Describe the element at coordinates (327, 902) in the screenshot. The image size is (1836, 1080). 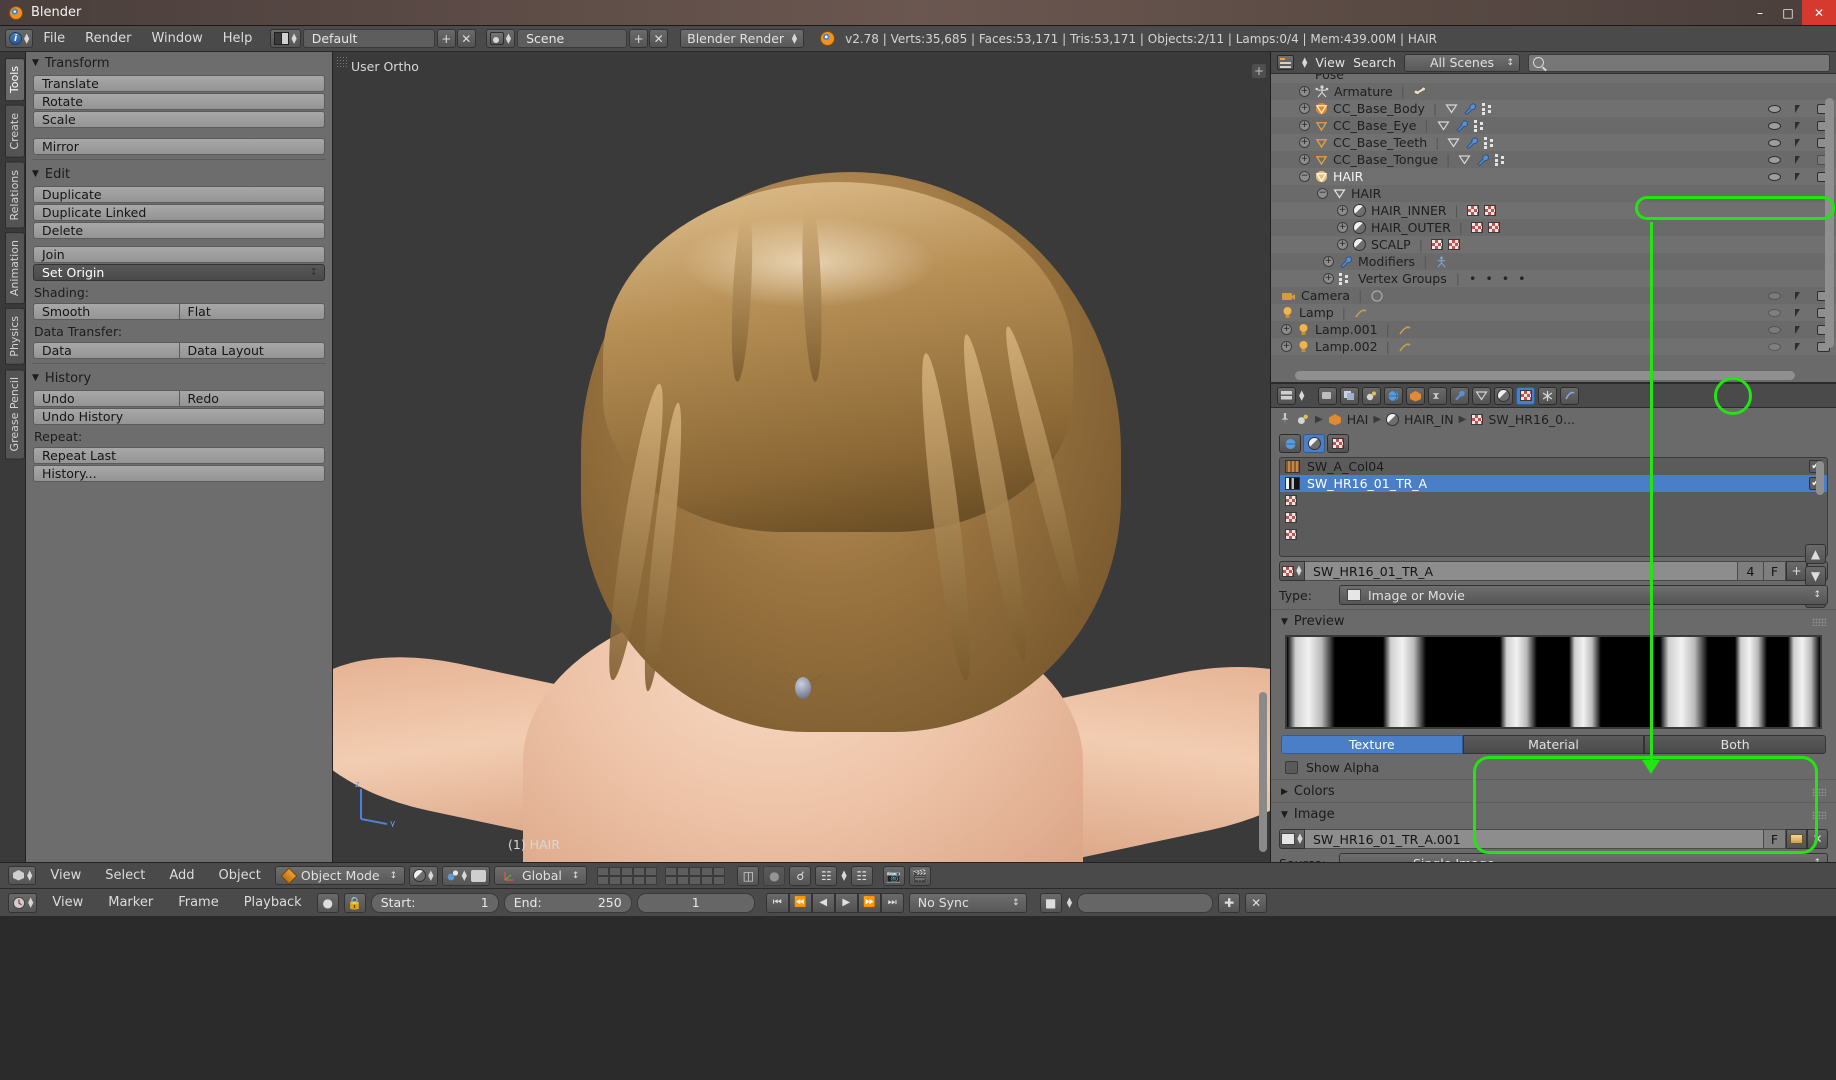
I see `auto-keying-button: ●` at that location.